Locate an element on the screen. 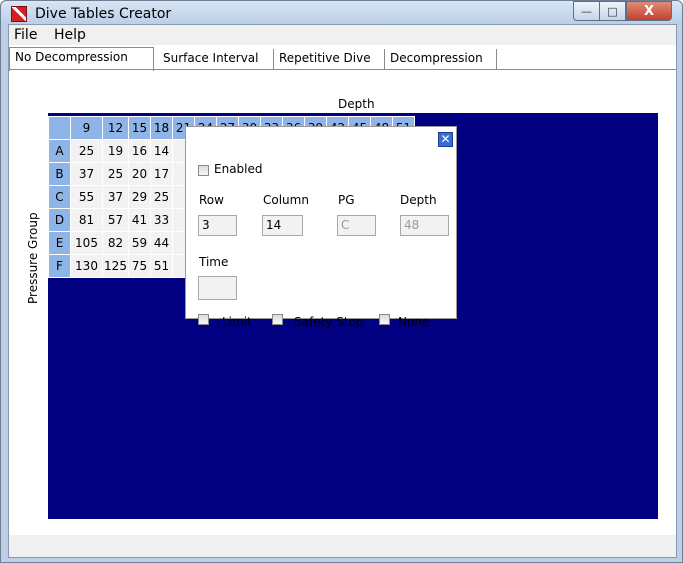  popup-close-button: ✕ is located at coordinates (445, 139).